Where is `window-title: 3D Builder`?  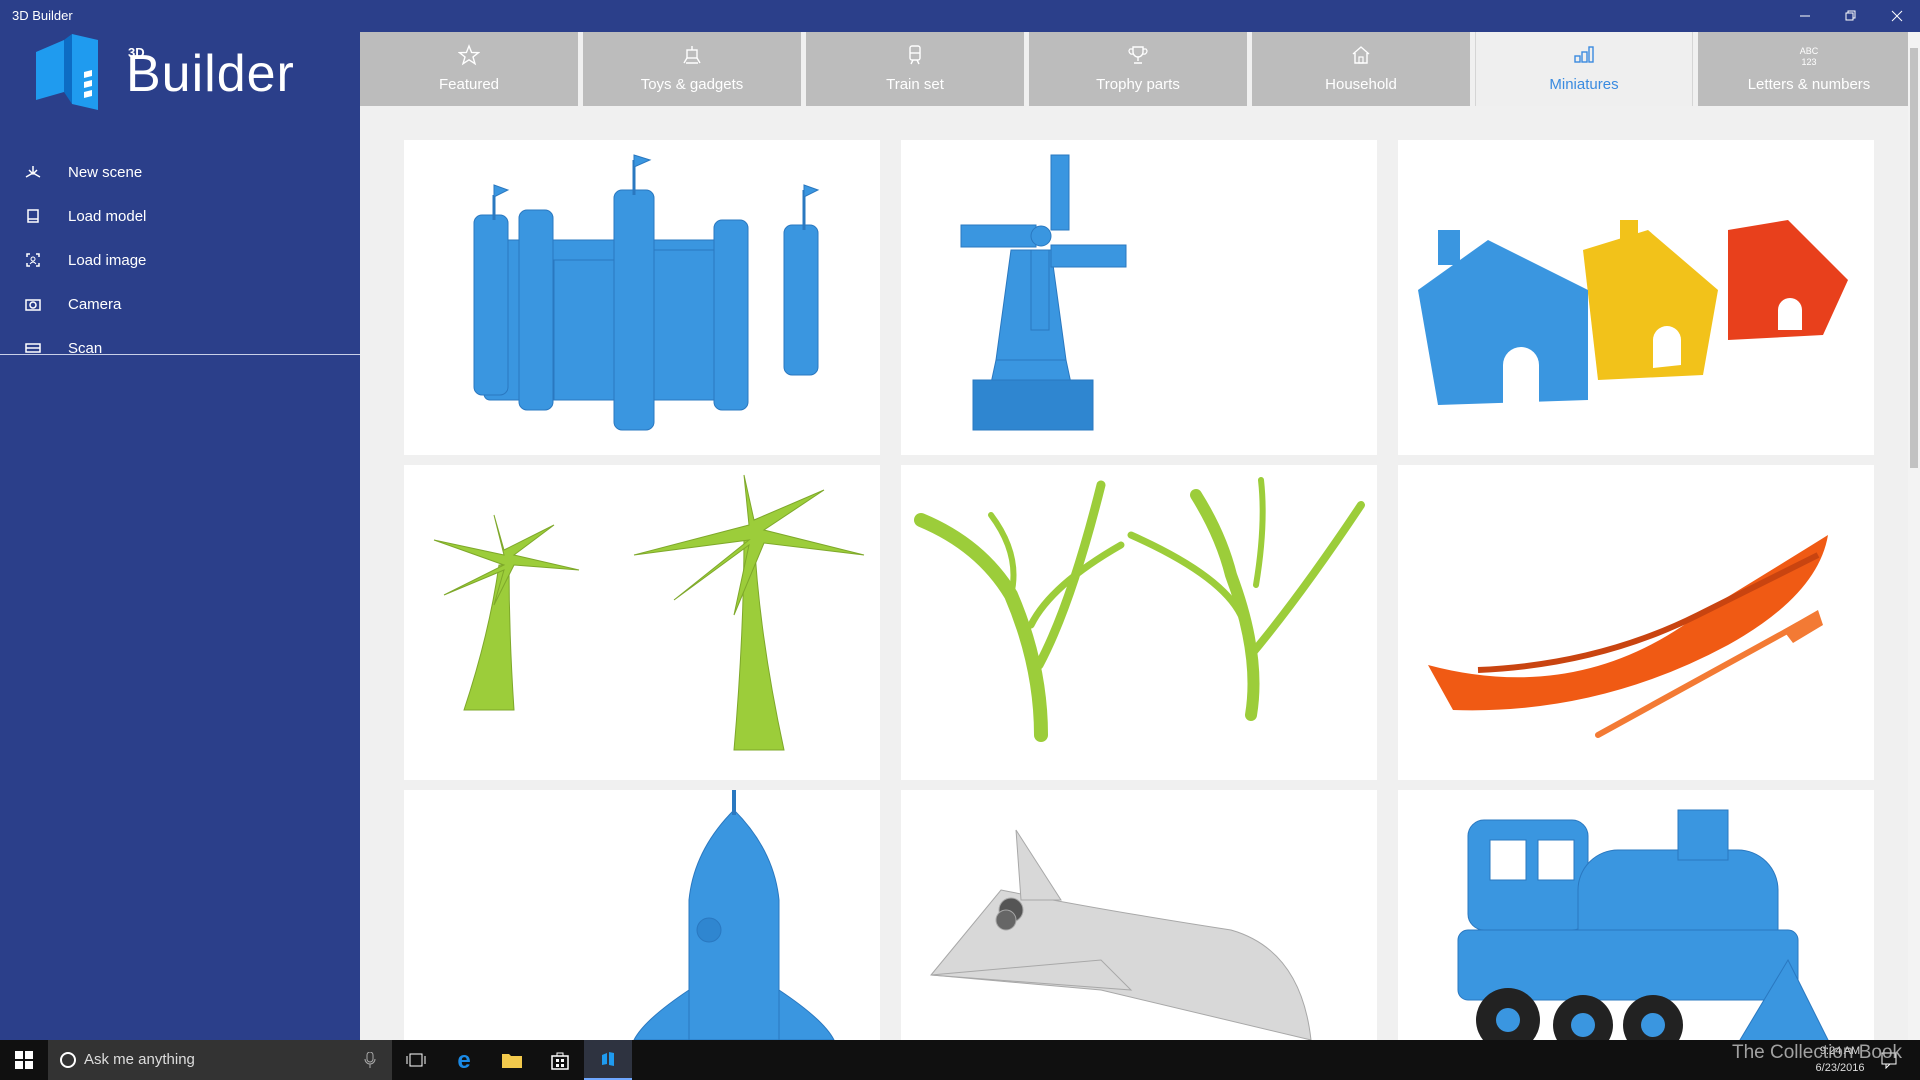 window-title: 3D Builder is located at coordinates (42, 15).